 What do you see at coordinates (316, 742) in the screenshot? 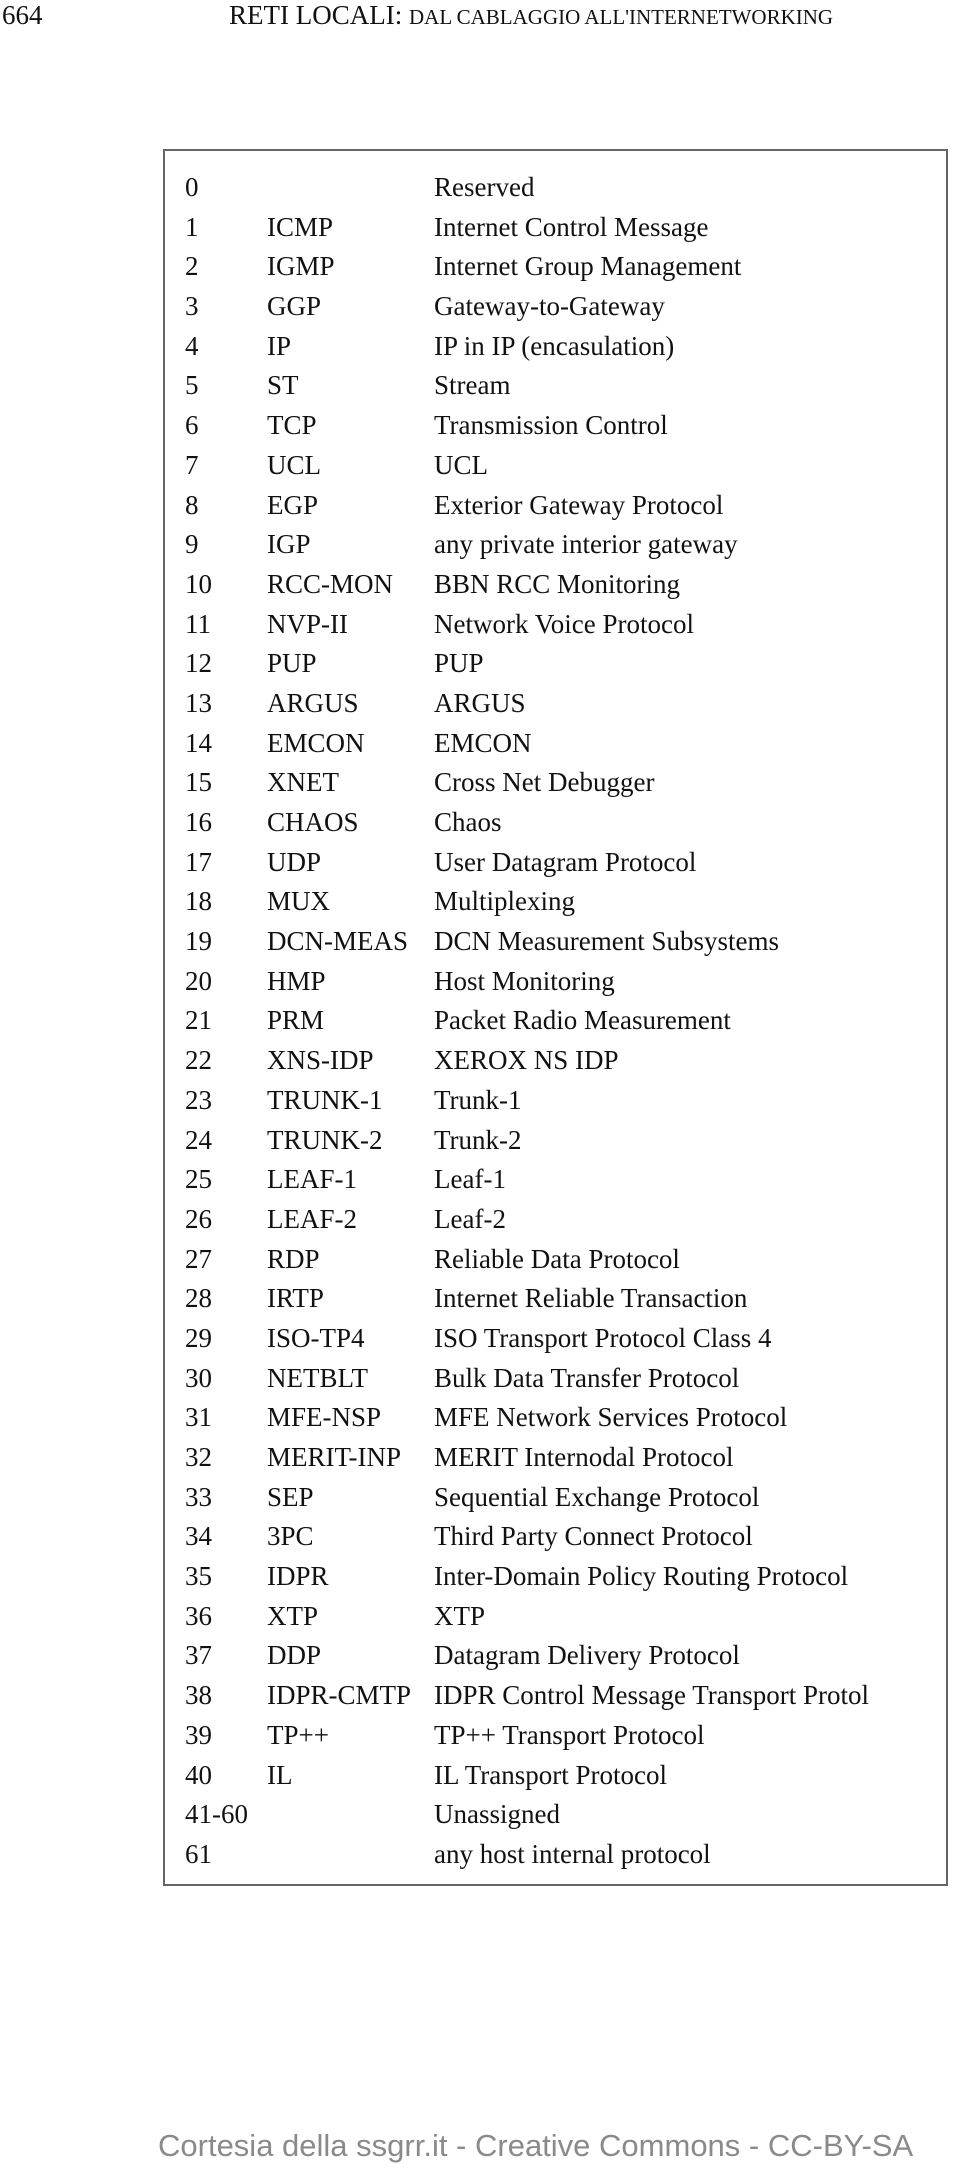
I see `protocol-keyword: EMCON` at bounding box center [316, 742].